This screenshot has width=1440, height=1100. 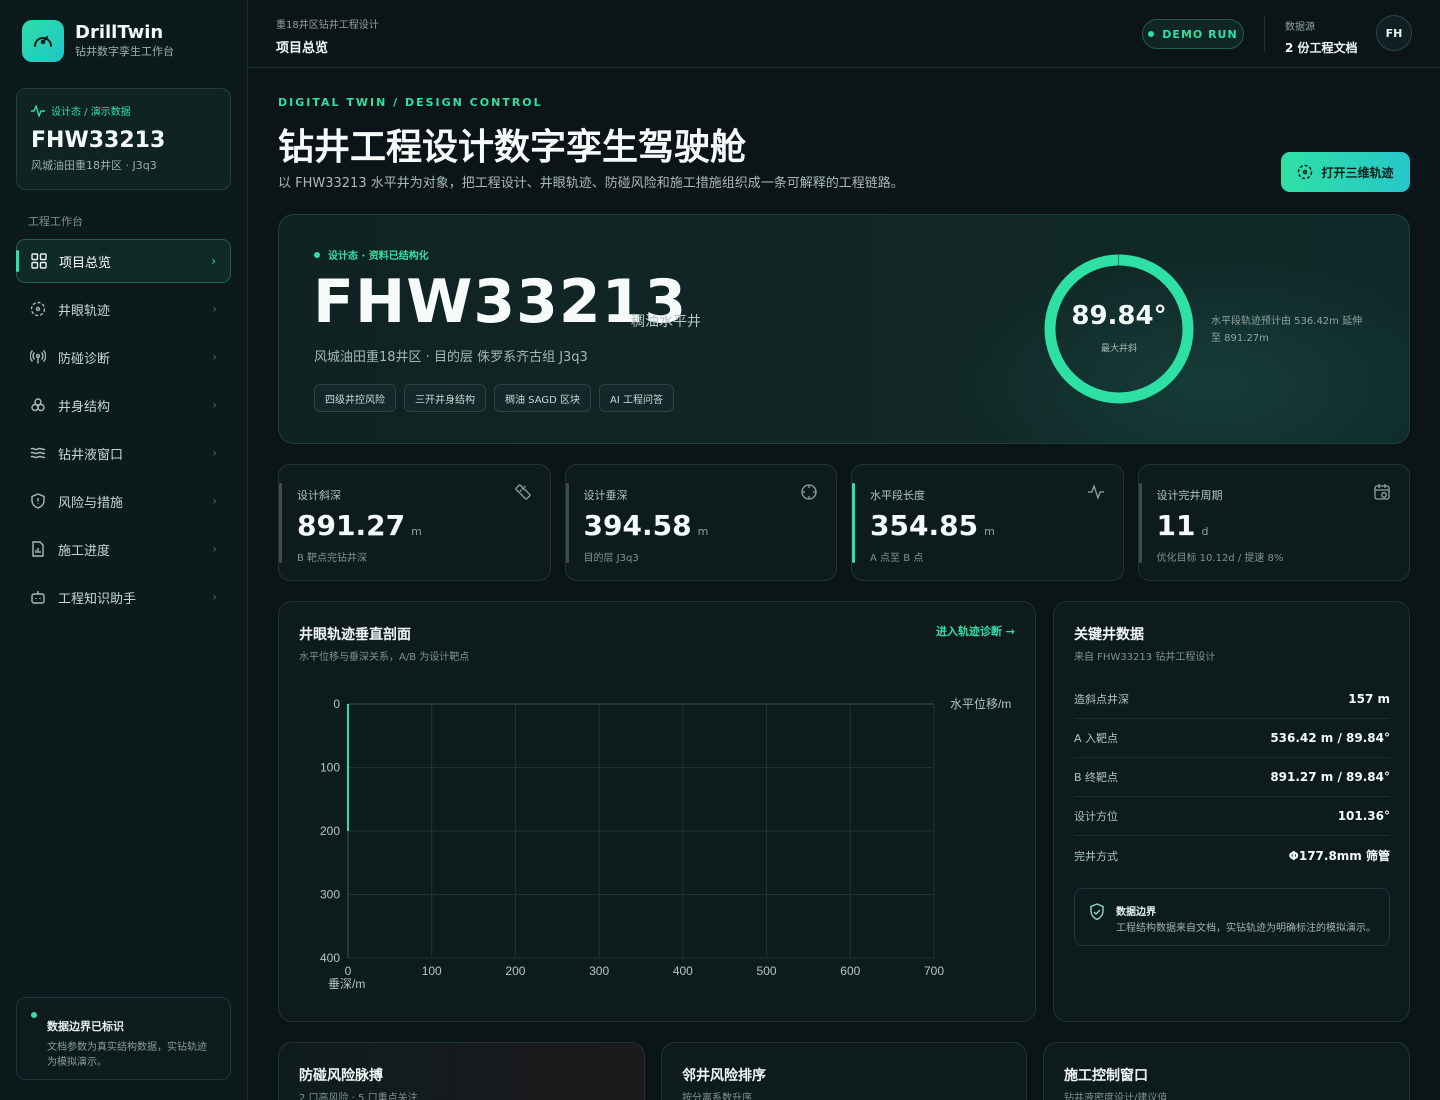 What do you see at coordinates (1220, 558) in the screenshot?
I see `metric-sub: 优化目标 10.12d / 提速 8%` at bounding box center [1220, 558].